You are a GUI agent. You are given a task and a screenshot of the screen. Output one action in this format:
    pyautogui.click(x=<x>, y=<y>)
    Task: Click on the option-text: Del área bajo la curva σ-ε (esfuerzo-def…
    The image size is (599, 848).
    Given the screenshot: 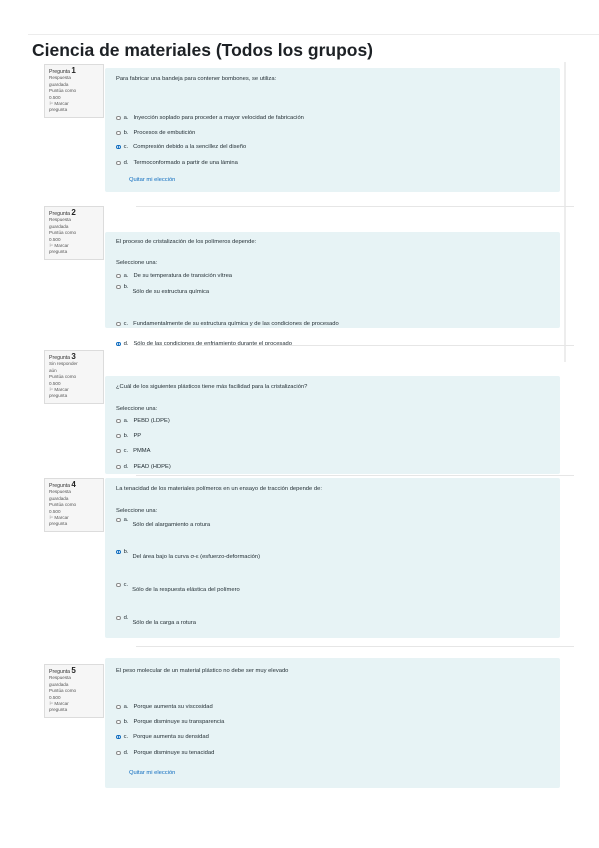 What is the action you would take?
    pyautogui.click(x=196, y=557)
    